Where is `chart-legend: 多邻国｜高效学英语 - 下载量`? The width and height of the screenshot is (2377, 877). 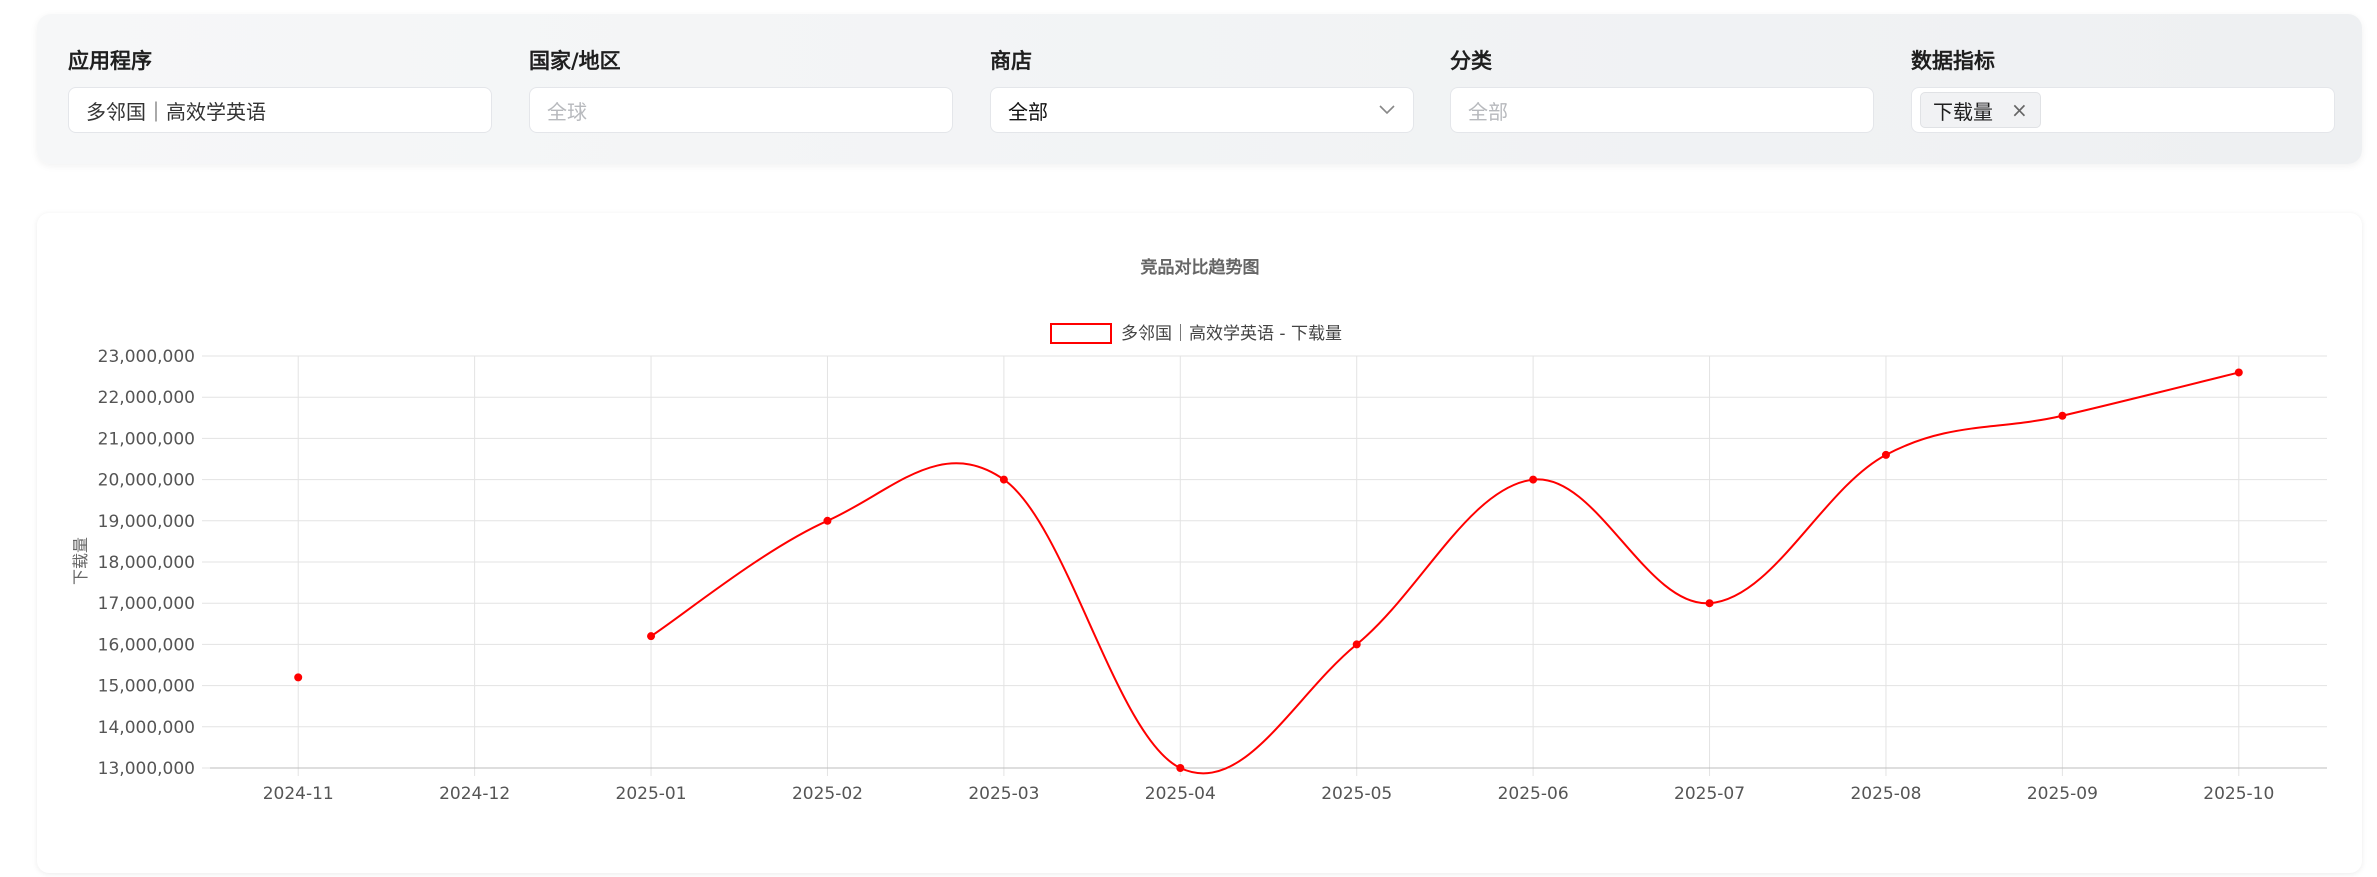 chart-legend: 多邻国｜高效学英语 - 下载量 is located at coordinates (1196, 333).